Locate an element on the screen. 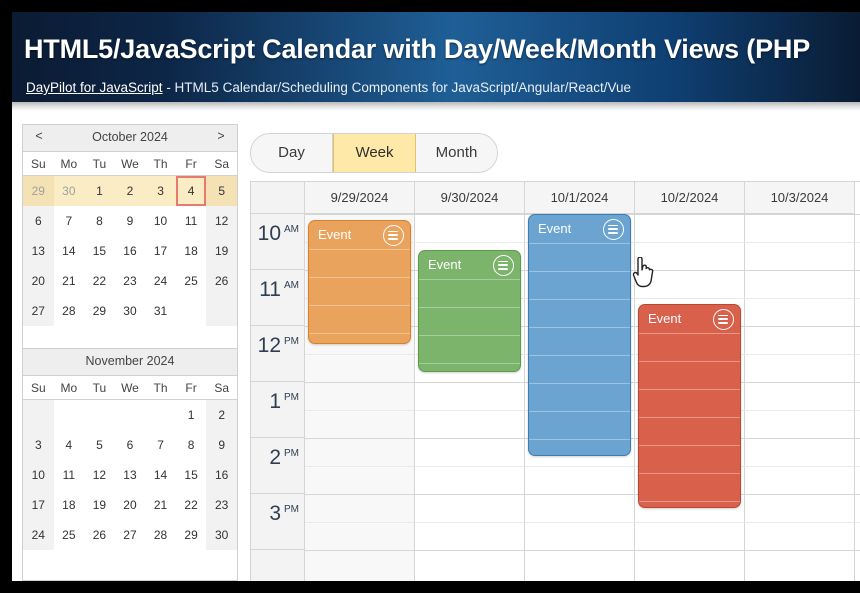  tab-week: Week is located at coordinates (374, 153).